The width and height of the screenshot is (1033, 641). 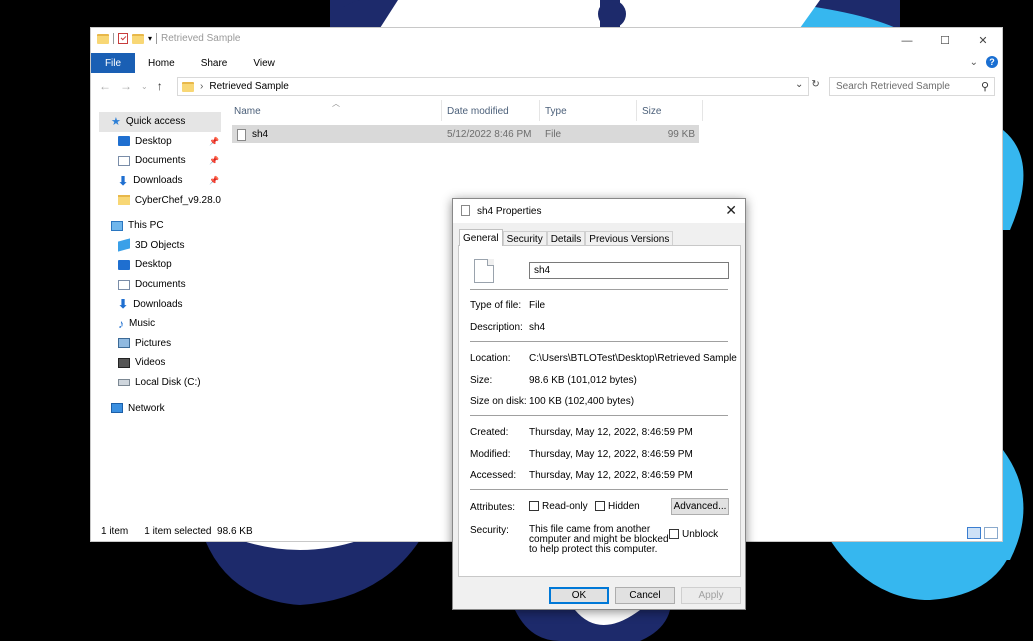 What do you see at coordinates (124, 383) in the screenshot?
I see `local-disk-icon` at bounding box center [124, 383].